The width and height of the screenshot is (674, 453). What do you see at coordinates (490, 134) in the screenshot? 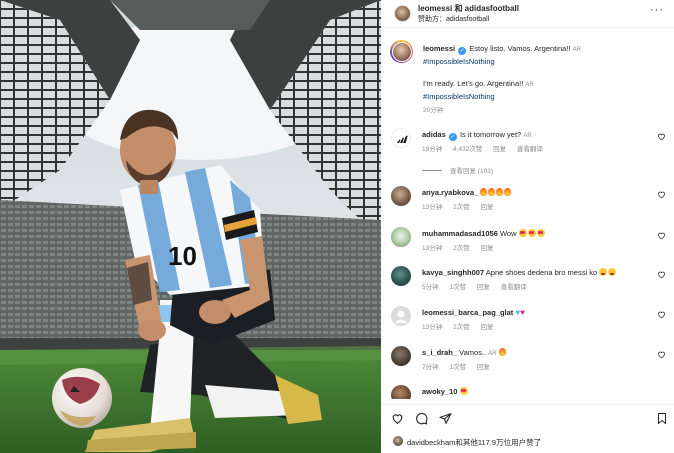
I see `comment-text: Is it tomorrow yet?` at bounding box center [490, 134].